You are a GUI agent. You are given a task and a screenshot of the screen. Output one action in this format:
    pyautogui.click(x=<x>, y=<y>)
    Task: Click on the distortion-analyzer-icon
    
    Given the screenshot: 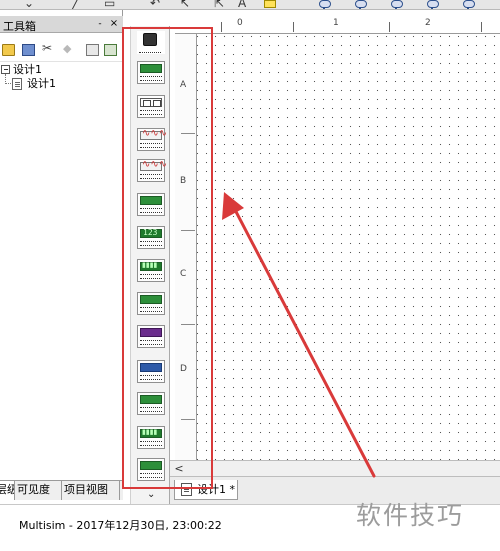 What is the action you would take?
    pyautogui.click(x=151, y=403)
    